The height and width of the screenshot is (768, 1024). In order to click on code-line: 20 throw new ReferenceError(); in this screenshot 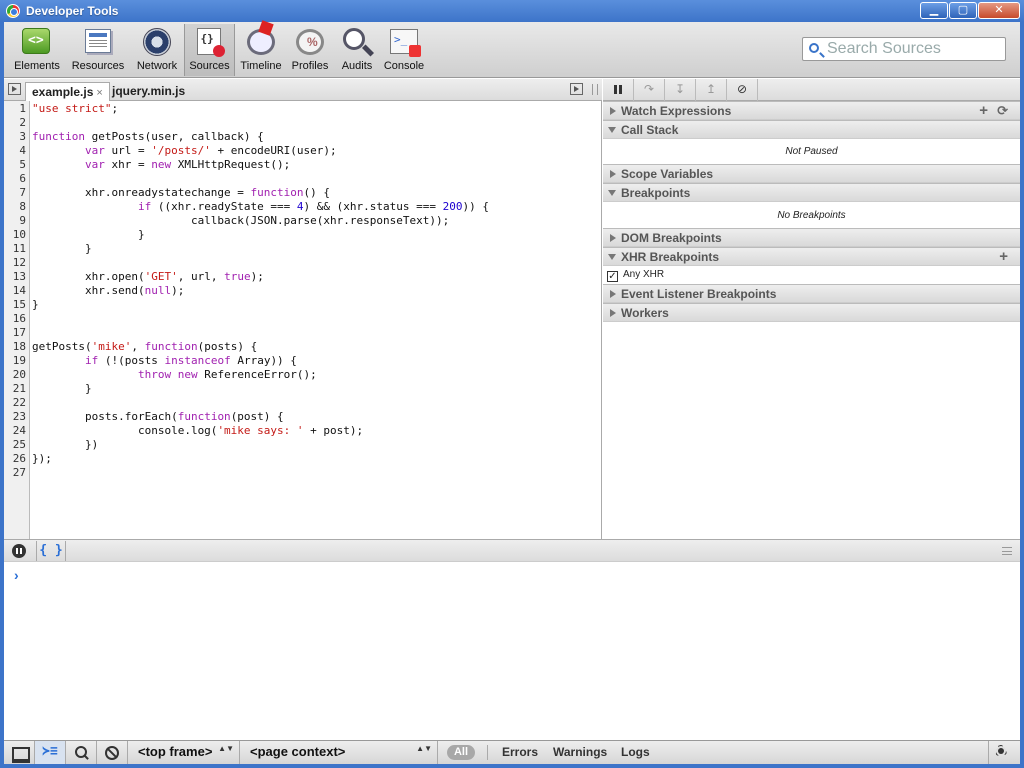, I will do `click(302, 375)`.